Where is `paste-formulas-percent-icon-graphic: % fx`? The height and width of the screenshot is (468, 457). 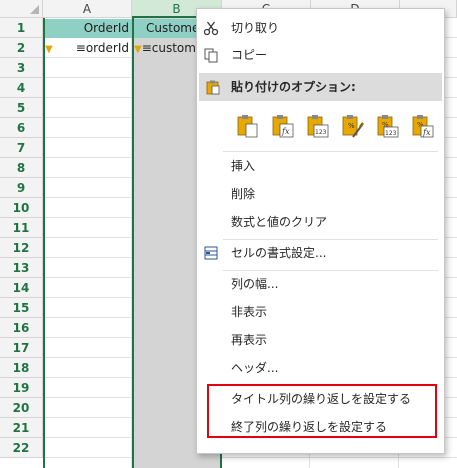
paste-formulas-percent-icon-graphic: % fx is located at coordinates (423, 126).